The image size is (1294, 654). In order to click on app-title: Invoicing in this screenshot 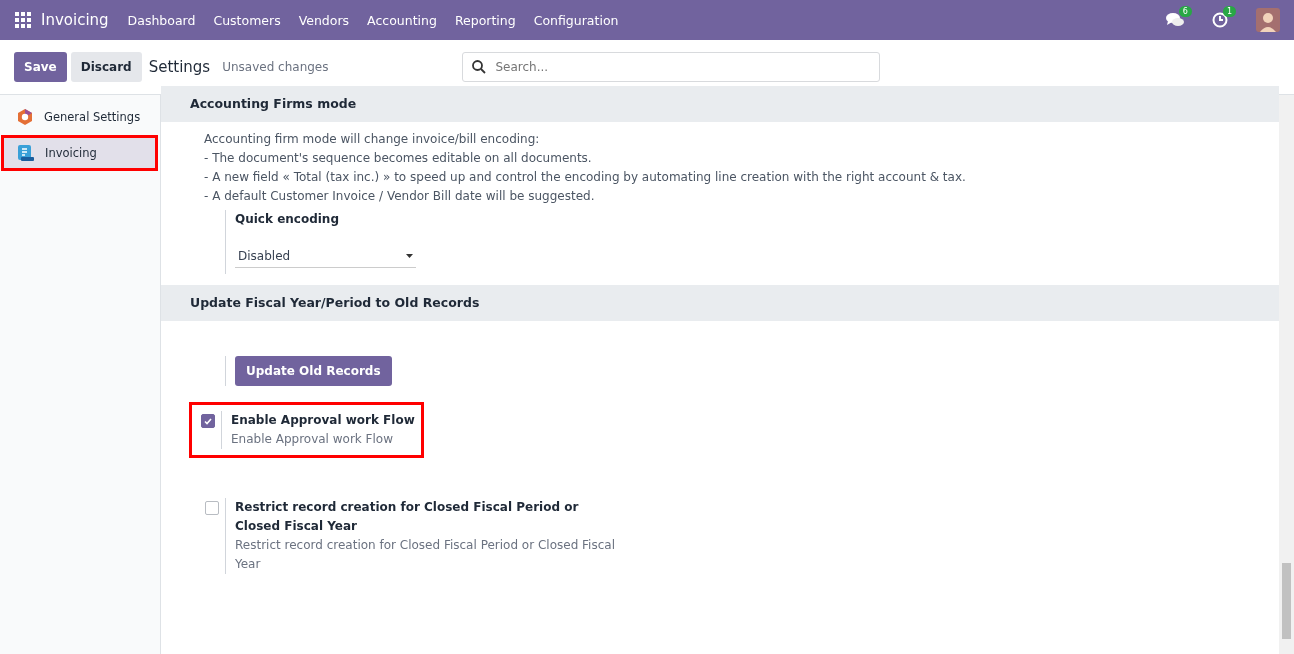, I will do `click(75, 20)`.